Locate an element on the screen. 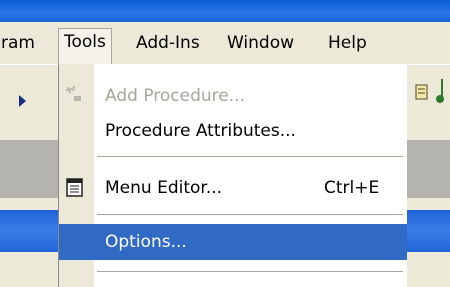  menu-tools: Tools is located at coordinates (85, 46).